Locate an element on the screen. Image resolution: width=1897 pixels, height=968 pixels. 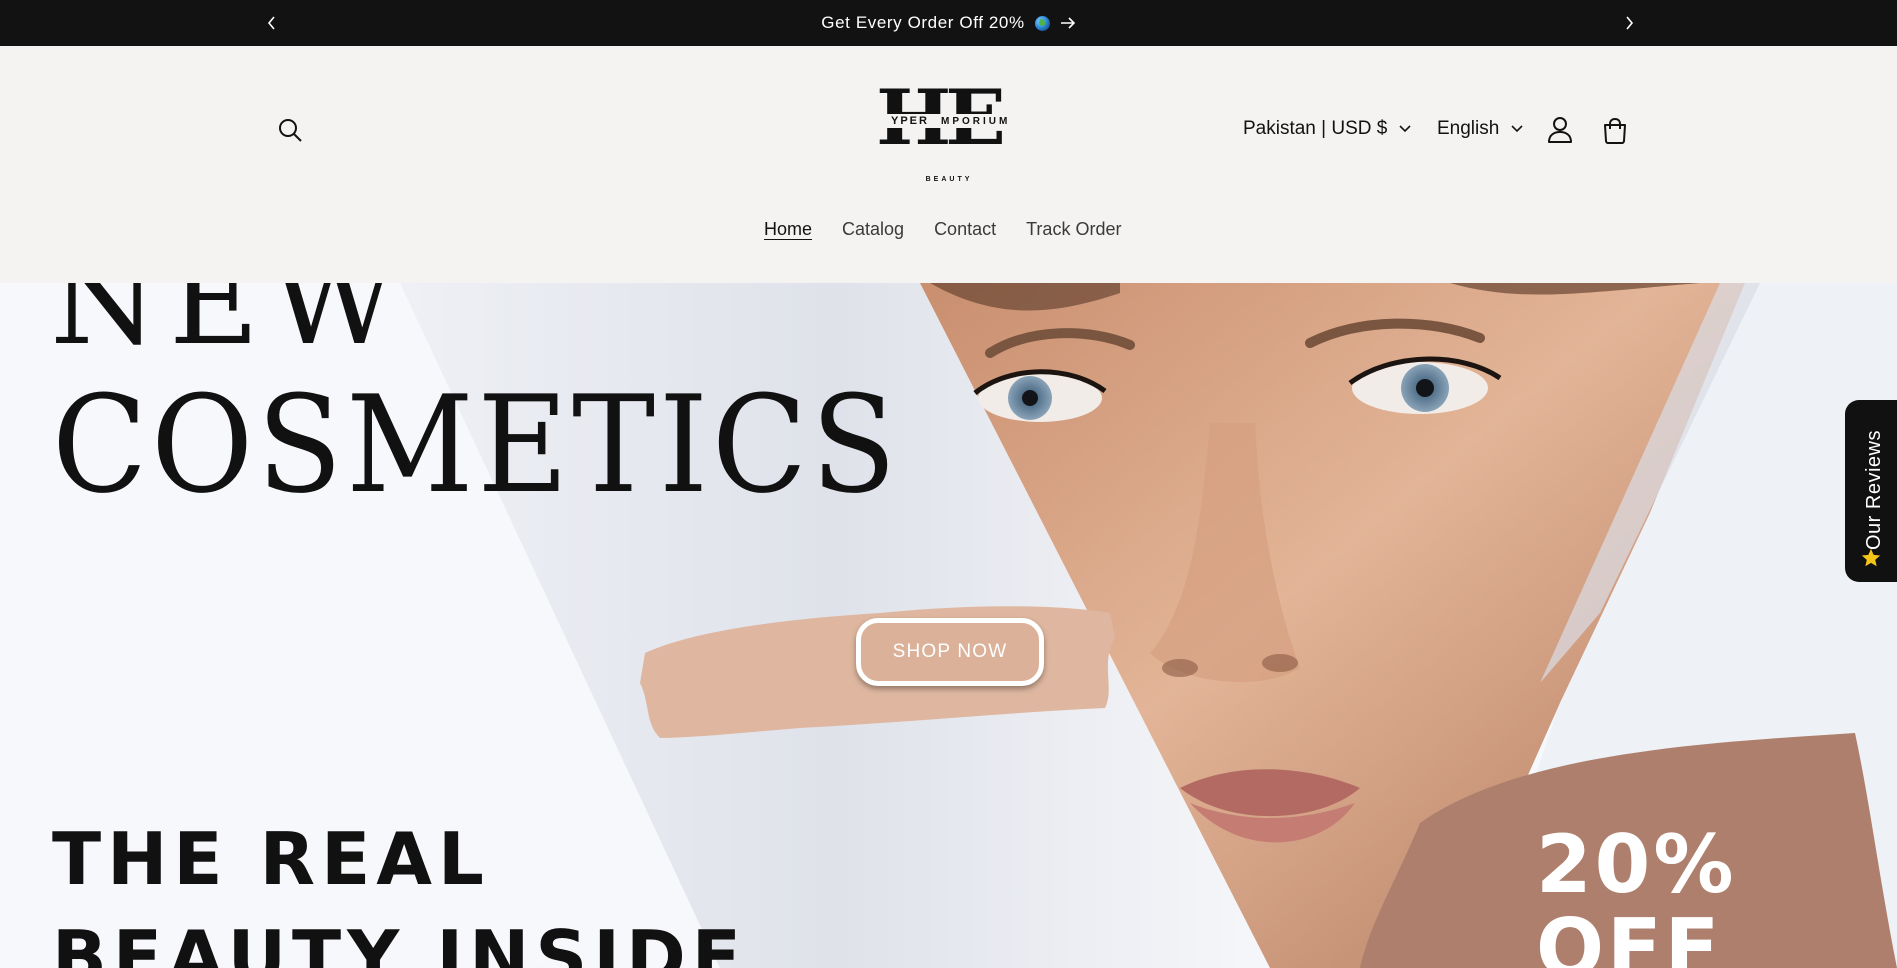
announcement-next-button is located at coordinates (1629, 23).